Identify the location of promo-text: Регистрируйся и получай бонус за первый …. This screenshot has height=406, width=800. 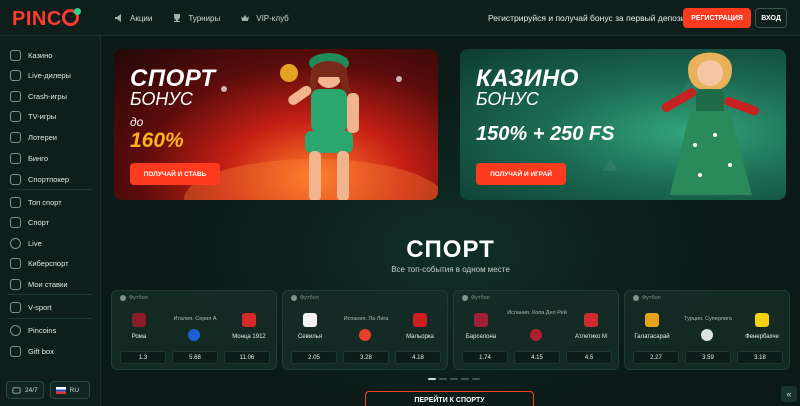
(589, 18).